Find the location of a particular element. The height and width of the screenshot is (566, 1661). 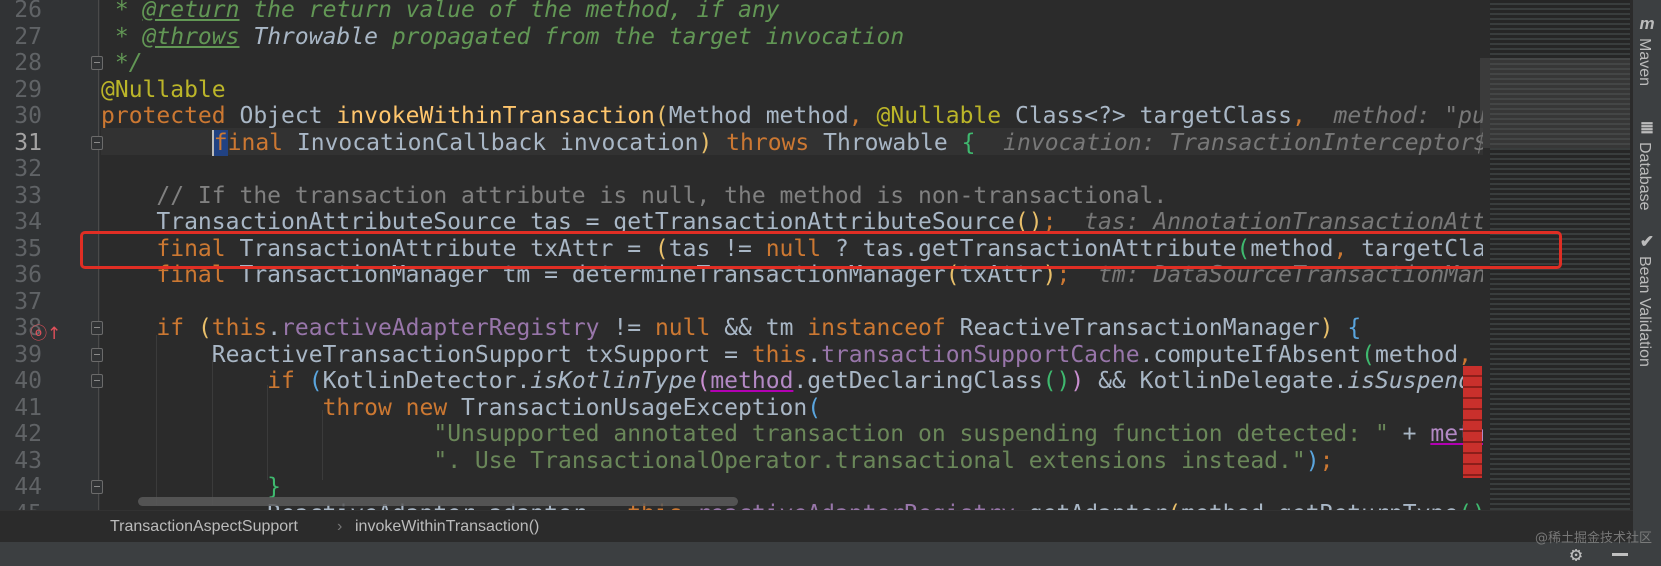

line-number: 31 is located at coordinates (28, 142).